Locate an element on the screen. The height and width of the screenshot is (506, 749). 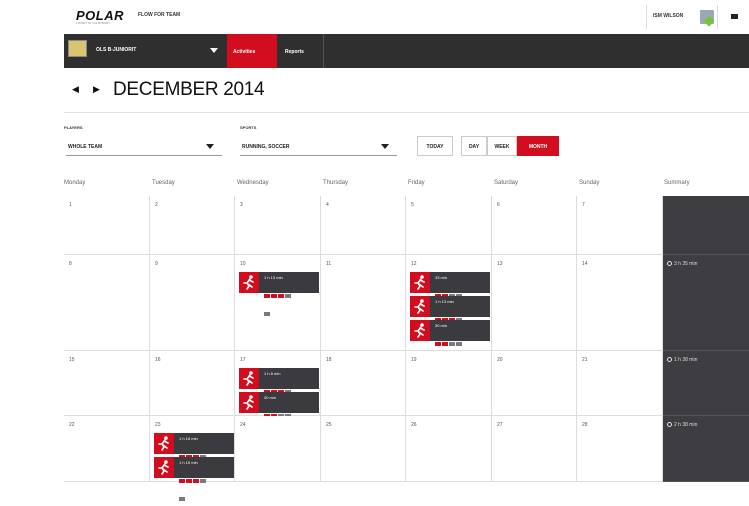
activity-duration: 1 h 8 min is located at coordinates (272, 373).